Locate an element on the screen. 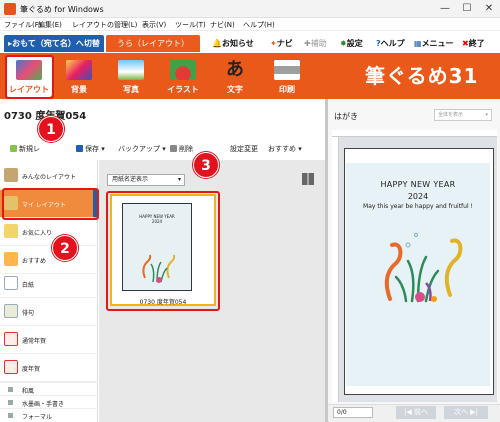  save-button: 保存 ▾ is located at coordinates (90, 149).